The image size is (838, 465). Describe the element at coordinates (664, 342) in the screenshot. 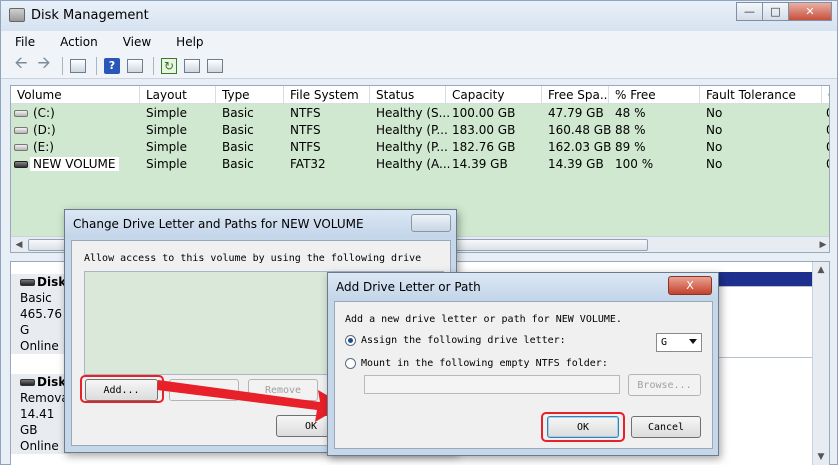

I see `drive-letter-value: G` at that location.